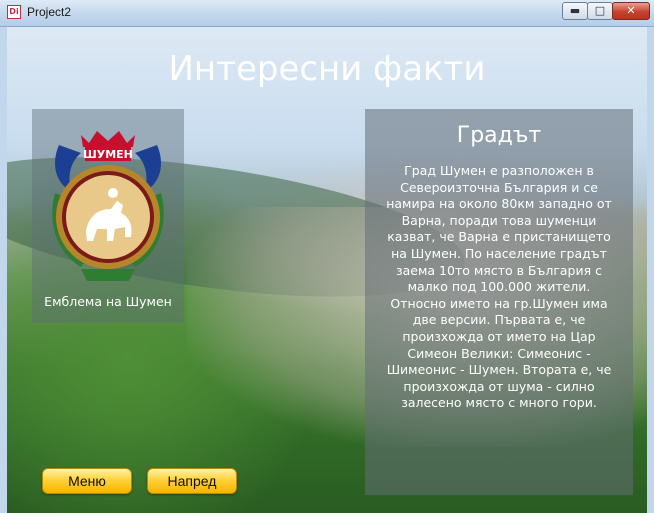 This screenshot has height=513, width=654. Describe the element at coordinates (3, 270) in the screenshot. I see `window-frame-left` at that location.